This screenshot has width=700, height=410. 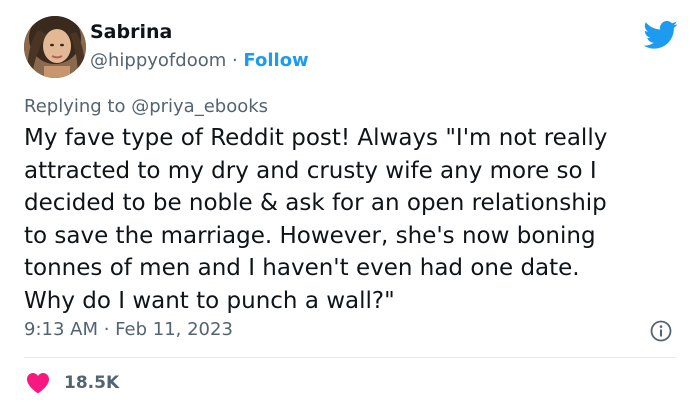 I want to click on reply-handle-link: @priya_ebooks, so click(x=199, y=106).